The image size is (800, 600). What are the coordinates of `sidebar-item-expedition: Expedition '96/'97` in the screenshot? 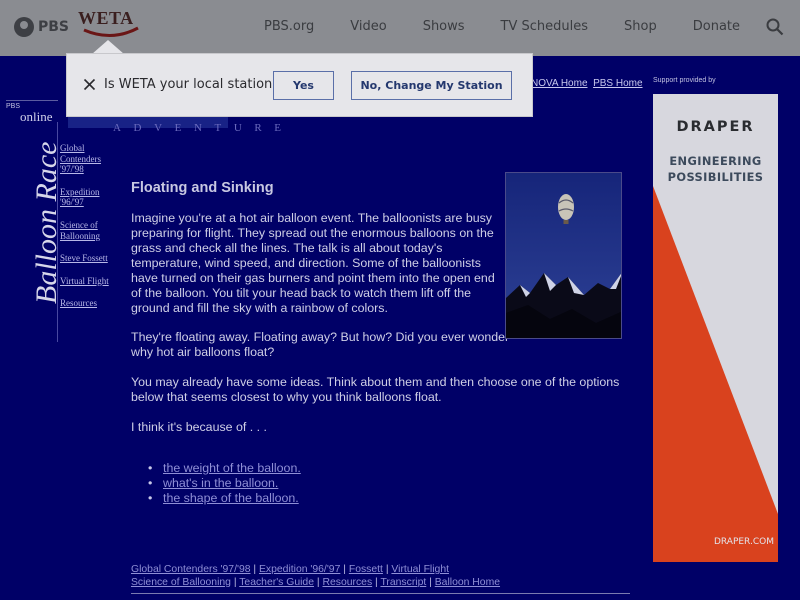 It's located at (85, 197).